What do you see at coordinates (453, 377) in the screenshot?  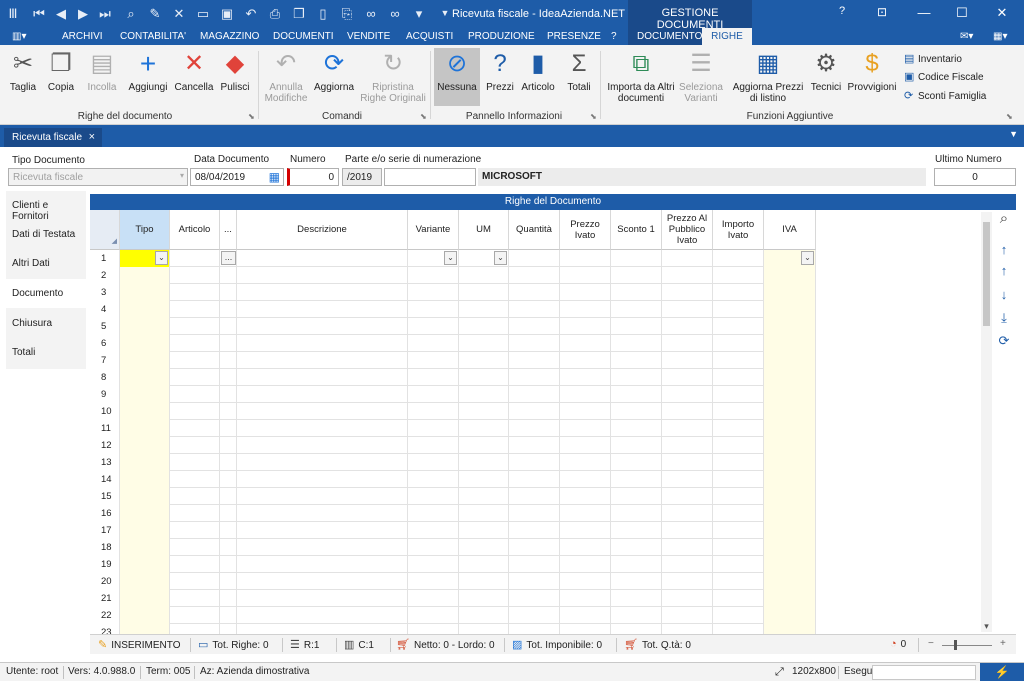 I see `table-row: 8` at bounding box center [453, 377].